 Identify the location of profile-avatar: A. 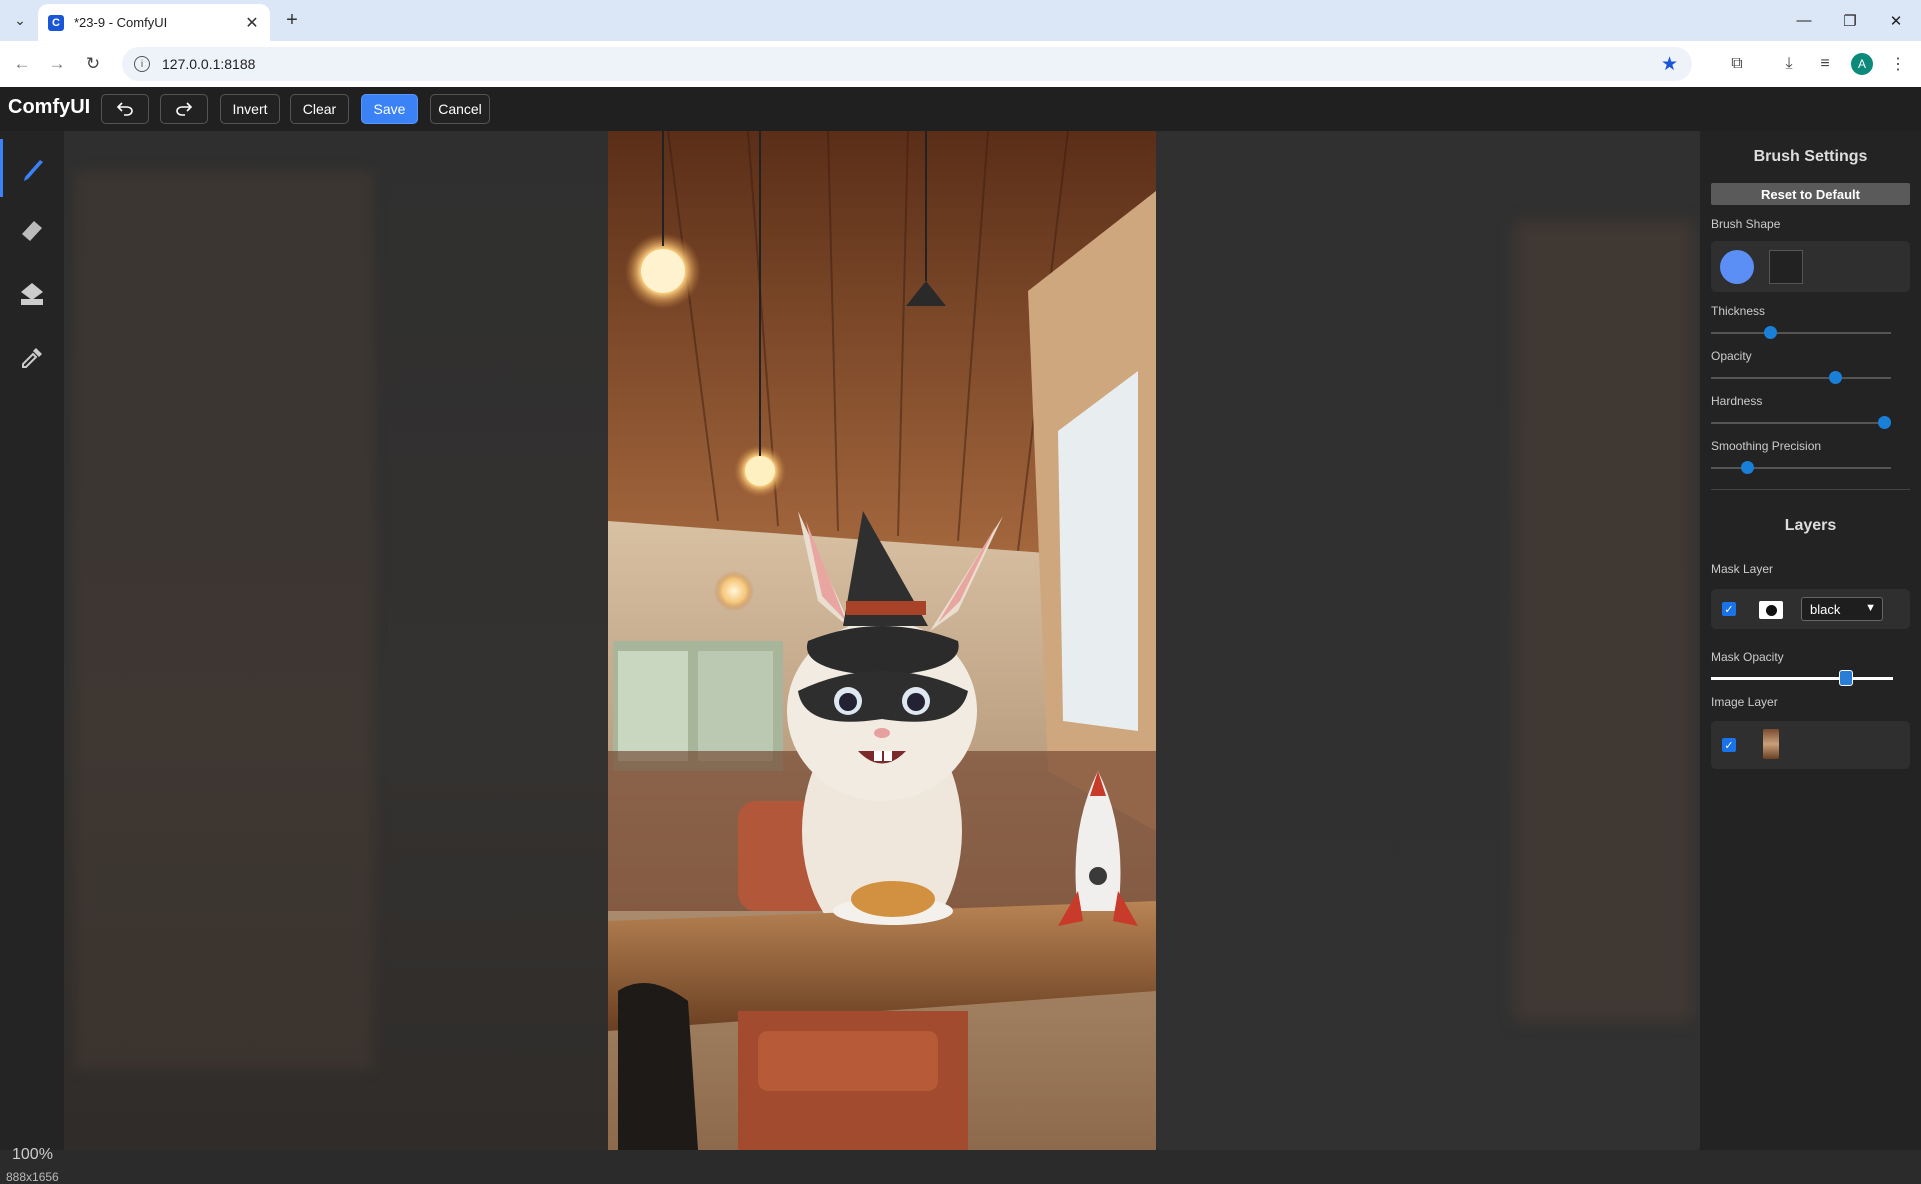
(1862, 64).